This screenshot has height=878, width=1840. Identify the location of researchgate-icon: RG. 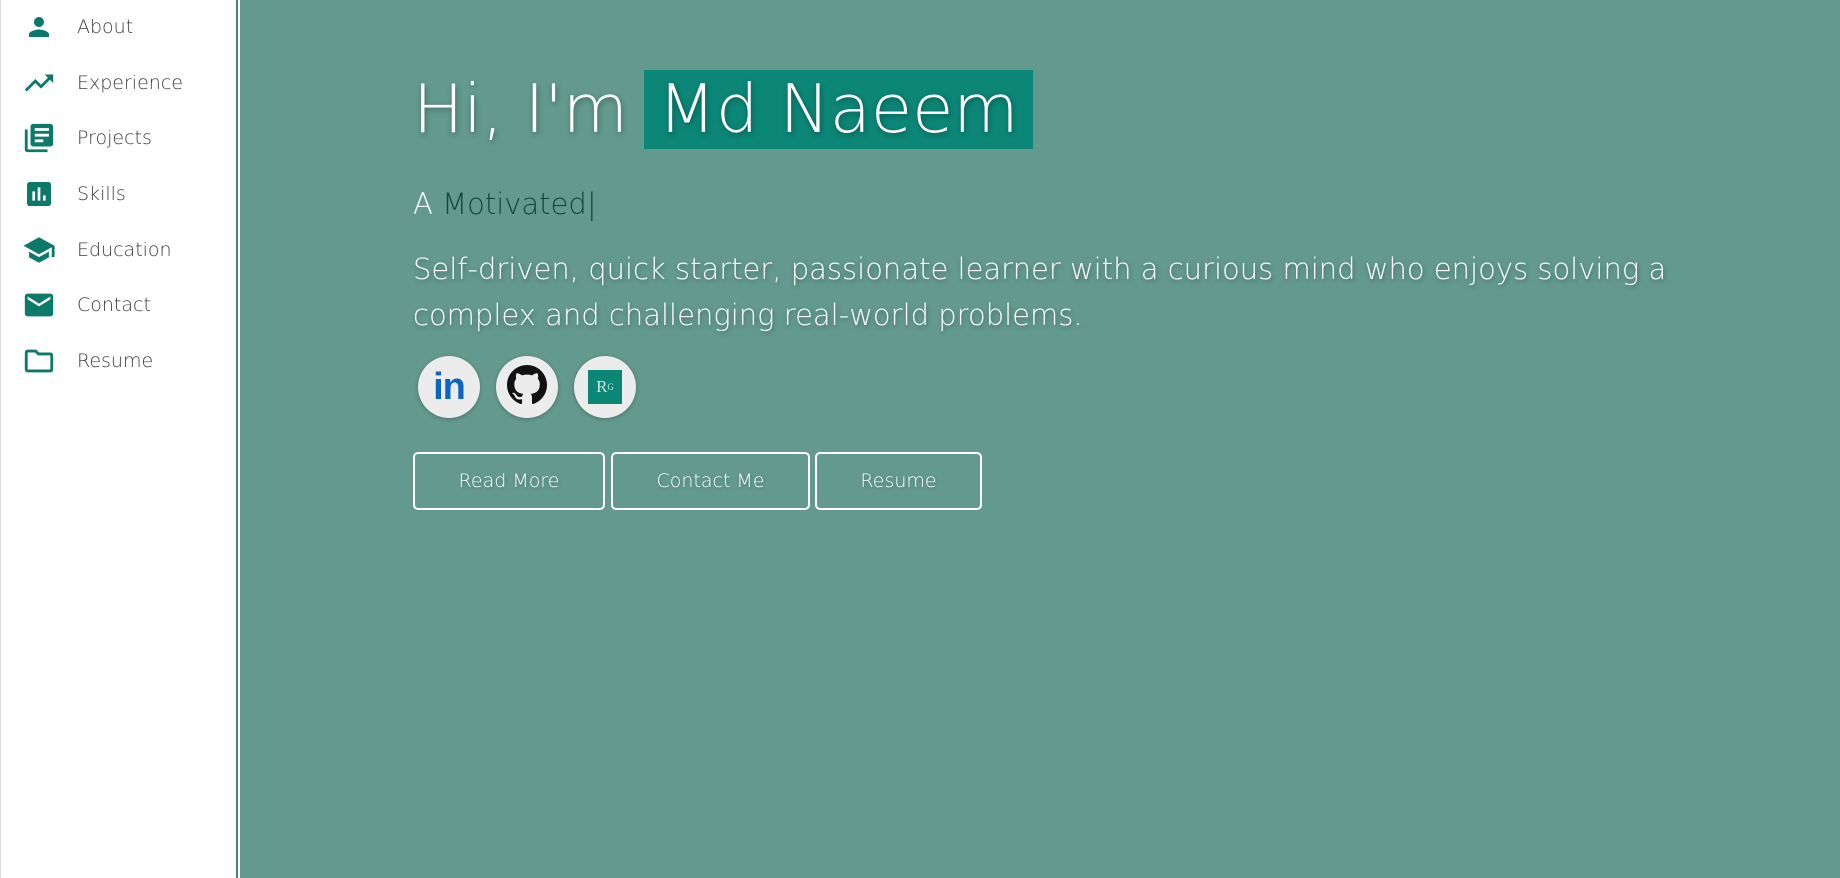
(605, 387).